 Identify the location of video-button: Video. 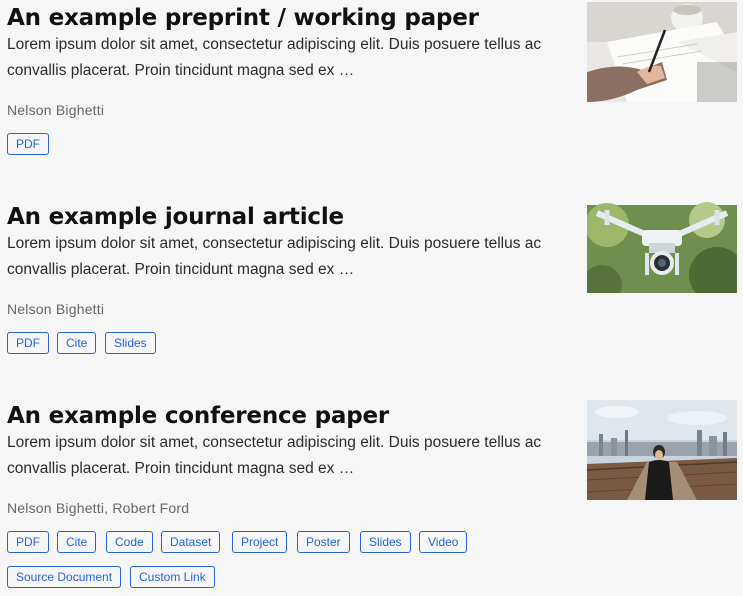
(443, 542).